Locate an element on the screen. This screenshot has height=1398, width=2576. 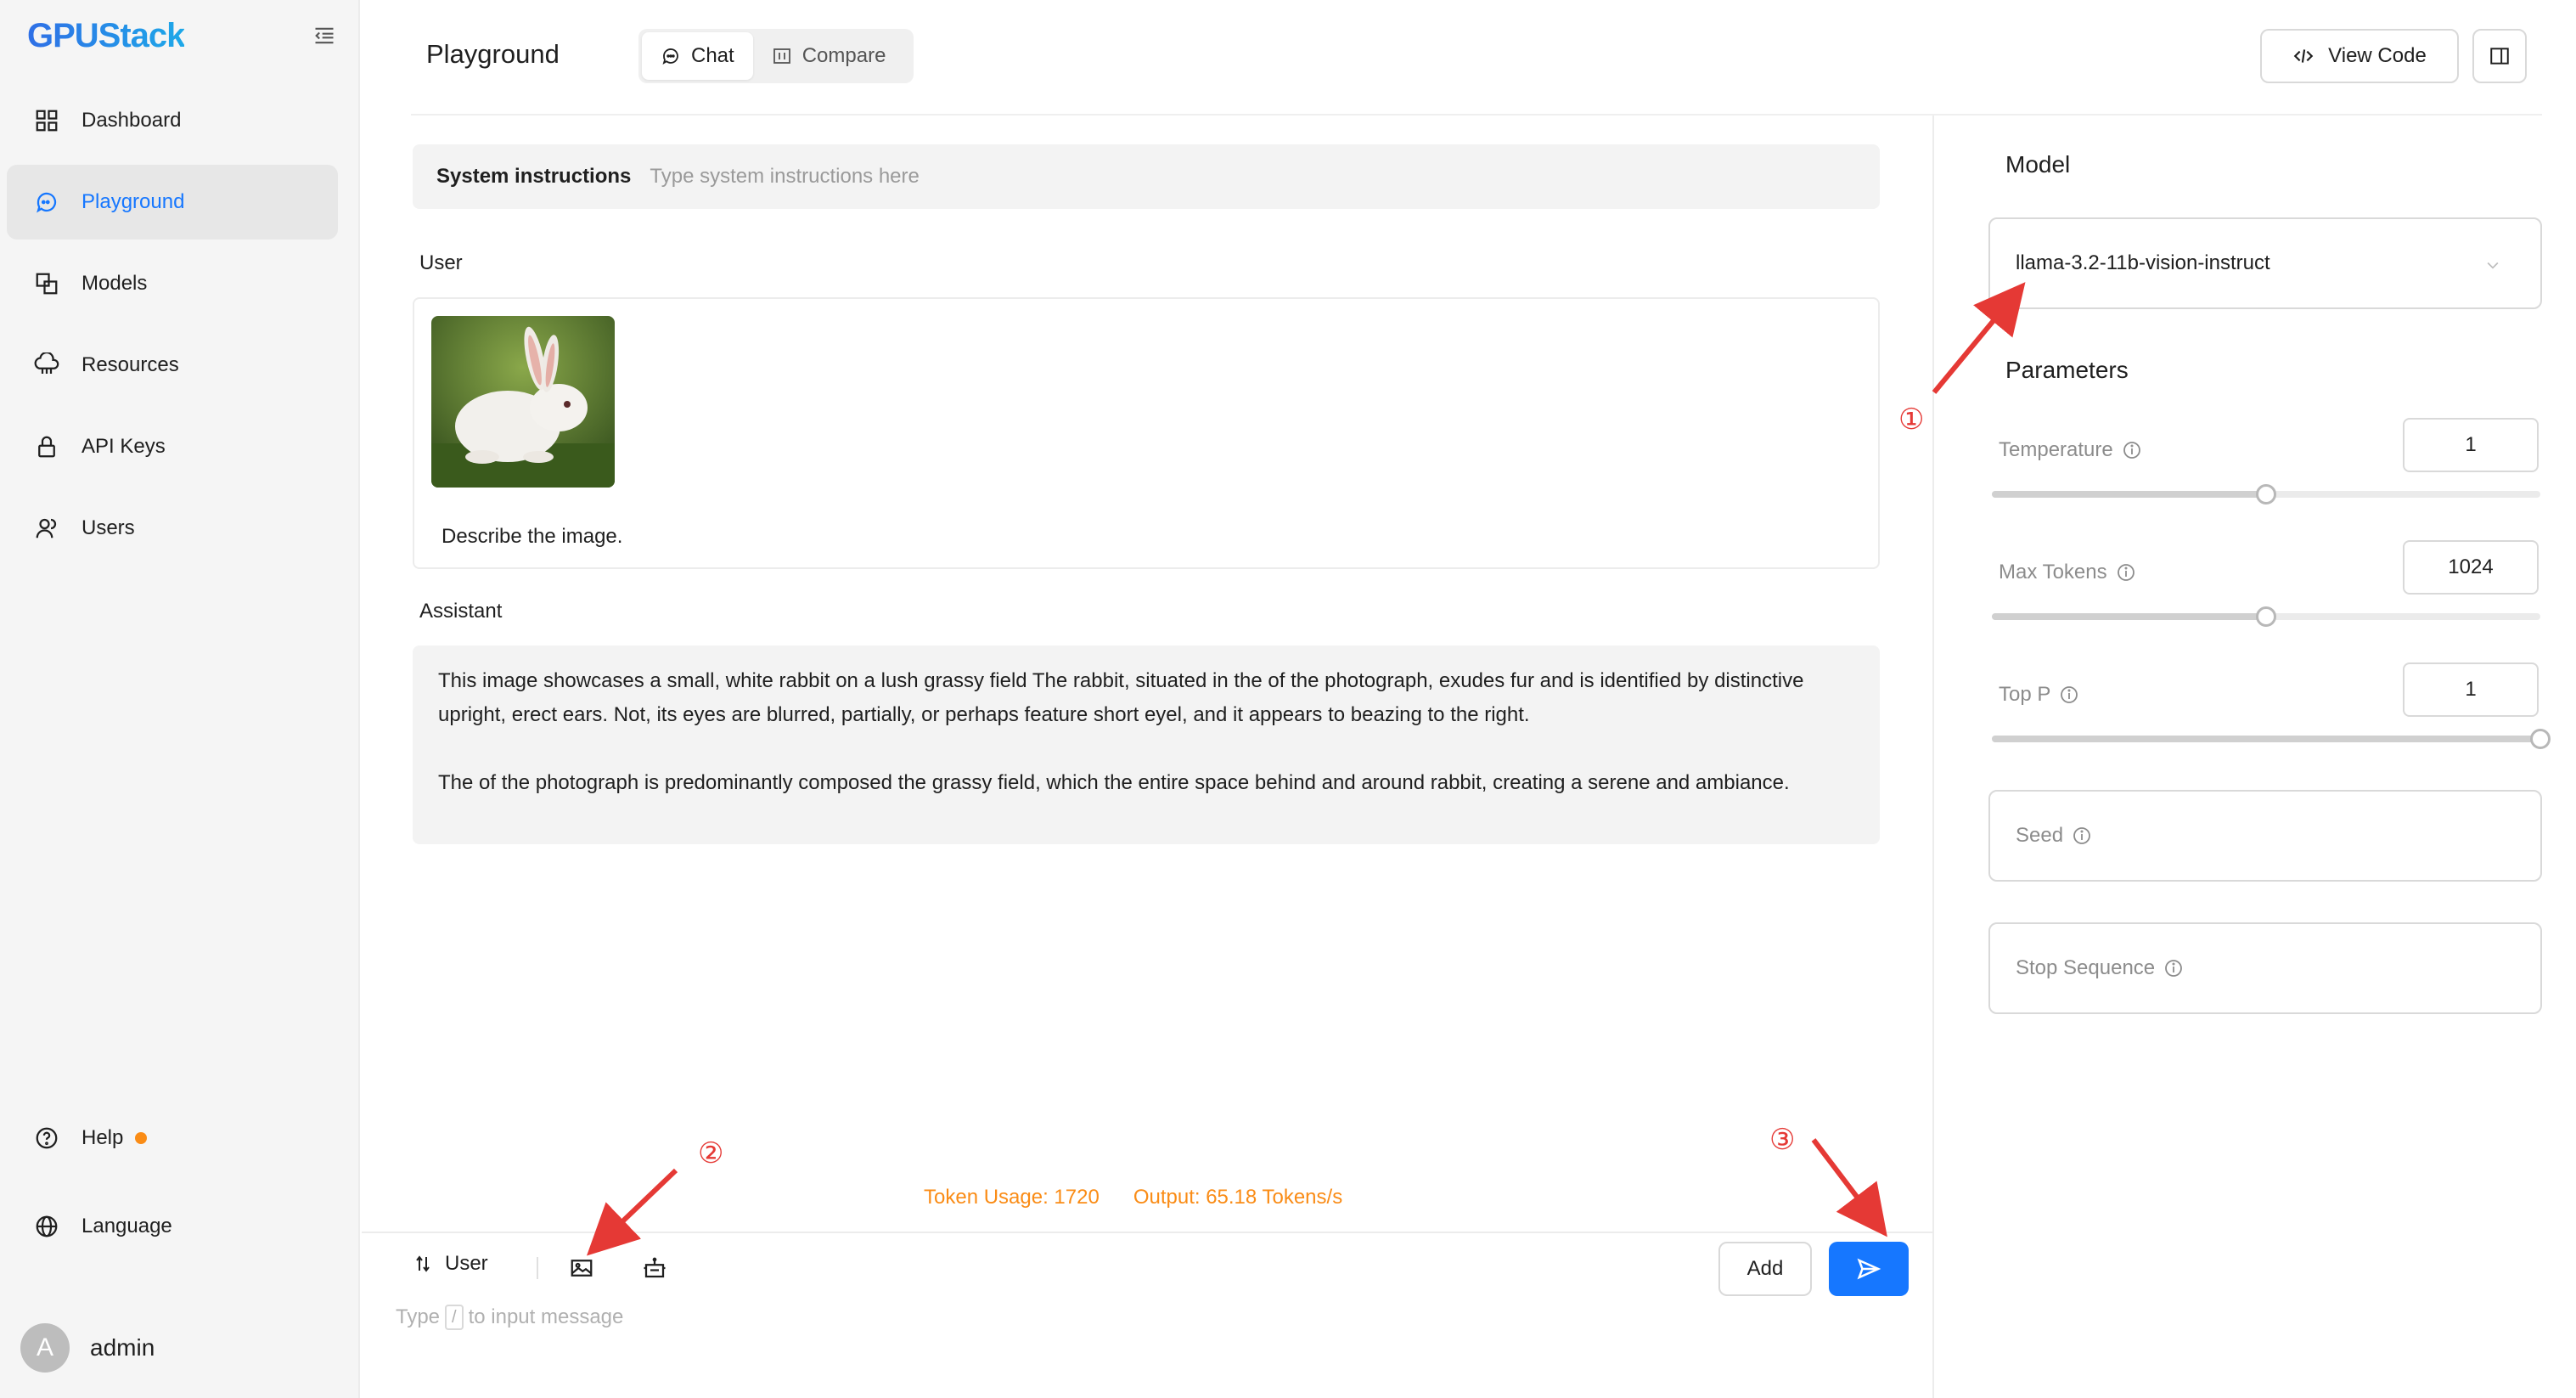
panel-icon is located at coordinates (2499, 56).